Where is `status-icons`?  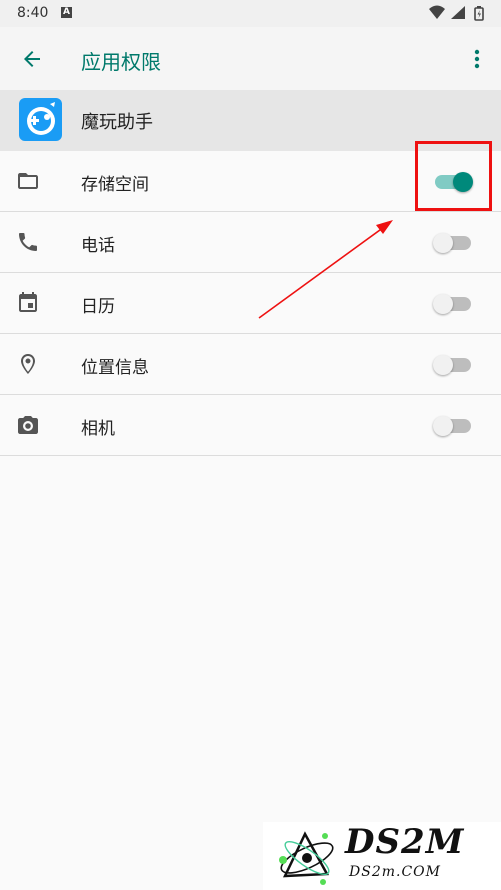 status-icons is located at coordinates (456, 13).